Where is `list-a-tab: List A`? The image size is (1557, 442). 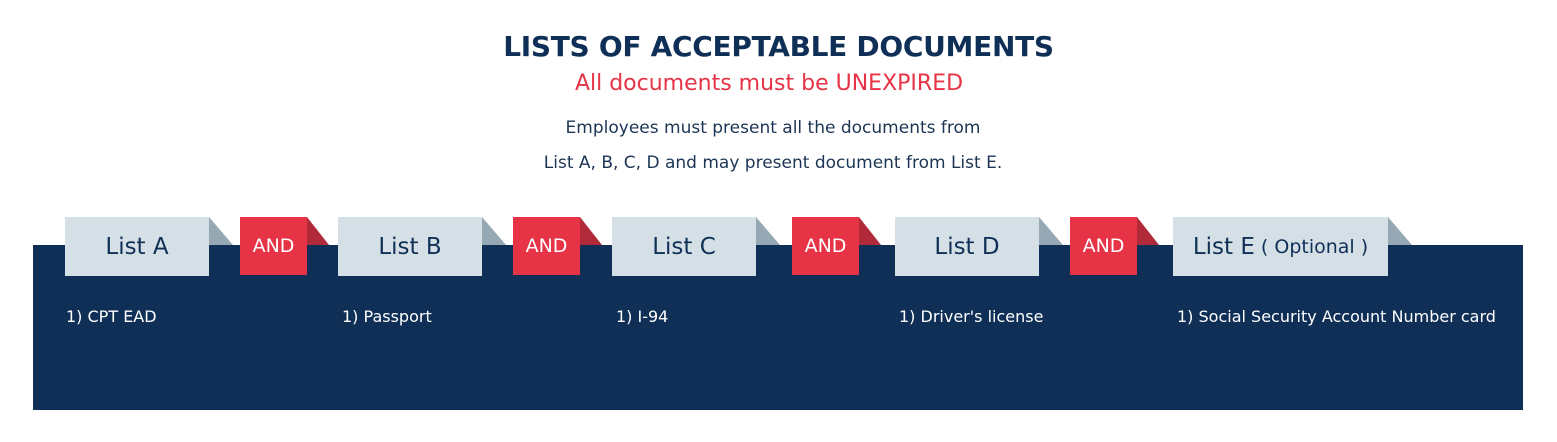 list-a-tab: List A is located at coordinates (137, 246).